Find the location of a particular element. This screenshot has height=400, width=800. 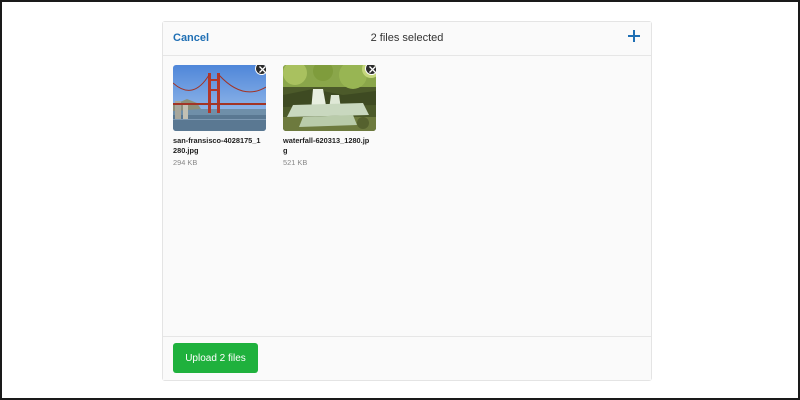

add-files-button is located at coordinates (635, 37).